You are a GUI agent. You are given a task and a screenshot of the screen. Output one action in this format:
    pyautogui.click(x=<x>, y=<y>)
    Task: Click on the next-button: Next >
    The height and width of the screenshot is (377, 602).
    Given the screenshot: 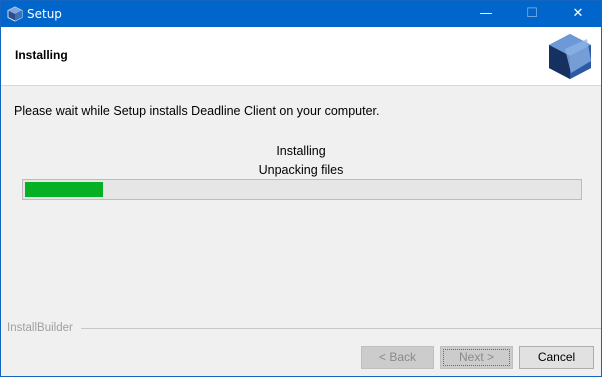 What is the action you would take?
    pyautogui.click(x=476, y=357)
    